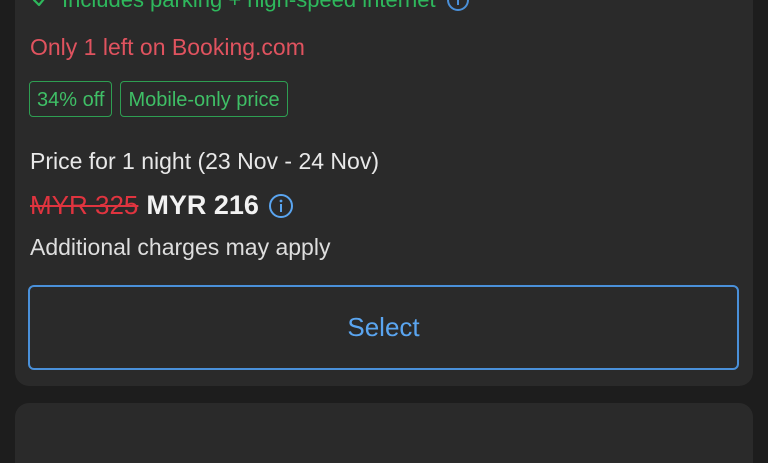  Describe the element at coordinates (167, 47) in the screenshot. I see `availability-text: Only 1 left on Booking.com` at that location.